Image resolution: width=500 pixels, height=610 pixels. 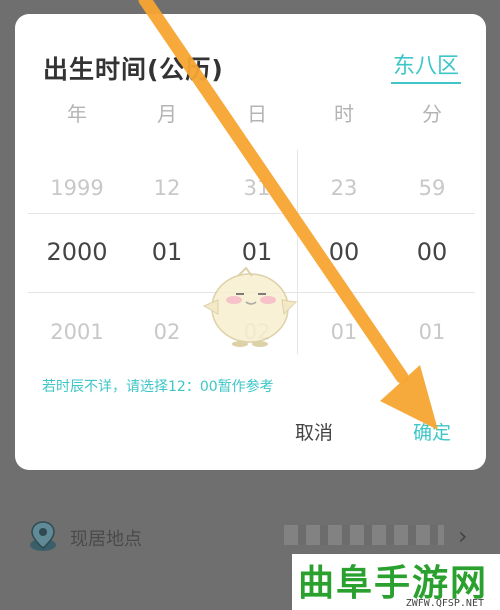 What do you see at coordinates (167, 114) in the screenshot?
I see `column-header-month: 月` at bounding box center [167, 114].